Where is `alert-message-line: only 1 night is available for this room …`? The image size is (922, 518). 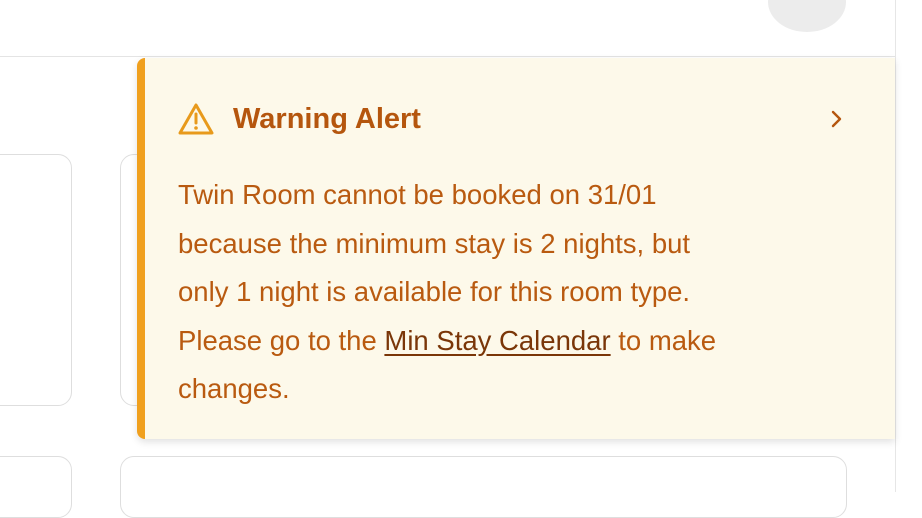
alert-message-line: only 1 night is available for this room … is located at coordinates (434, 291).